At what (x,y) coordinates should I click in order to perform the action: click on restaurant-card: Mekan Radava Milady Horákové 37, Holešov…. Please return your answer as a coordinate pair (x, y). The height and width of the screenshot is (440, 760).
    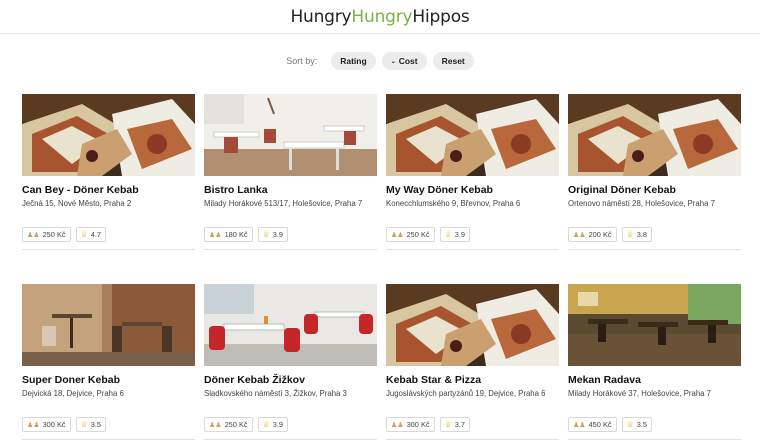
    Looking at the image, I should click on (654, 362).